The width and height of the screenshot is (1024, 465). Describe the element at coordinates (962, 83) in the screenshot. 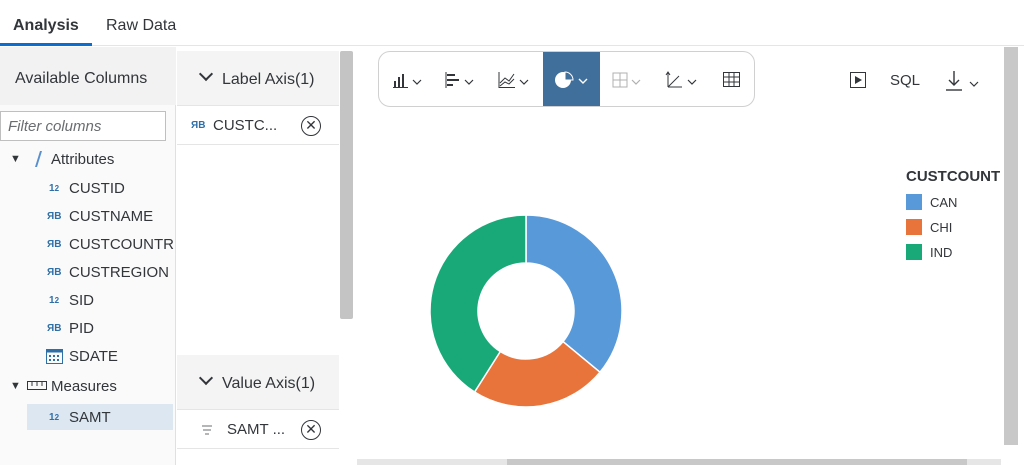

I see `download-icon` at that location.